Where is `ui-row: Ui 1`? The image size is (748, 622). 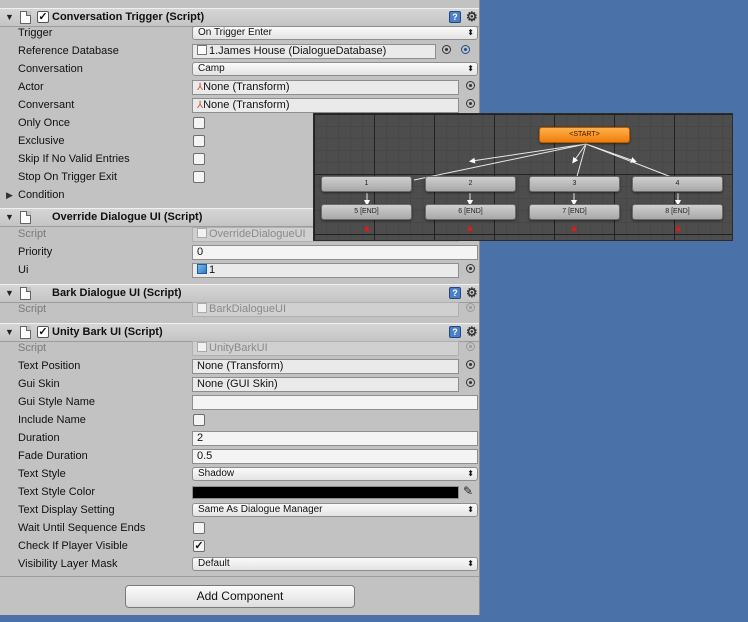
ui-row: Ui 1 is located at coordinates (239, 271).